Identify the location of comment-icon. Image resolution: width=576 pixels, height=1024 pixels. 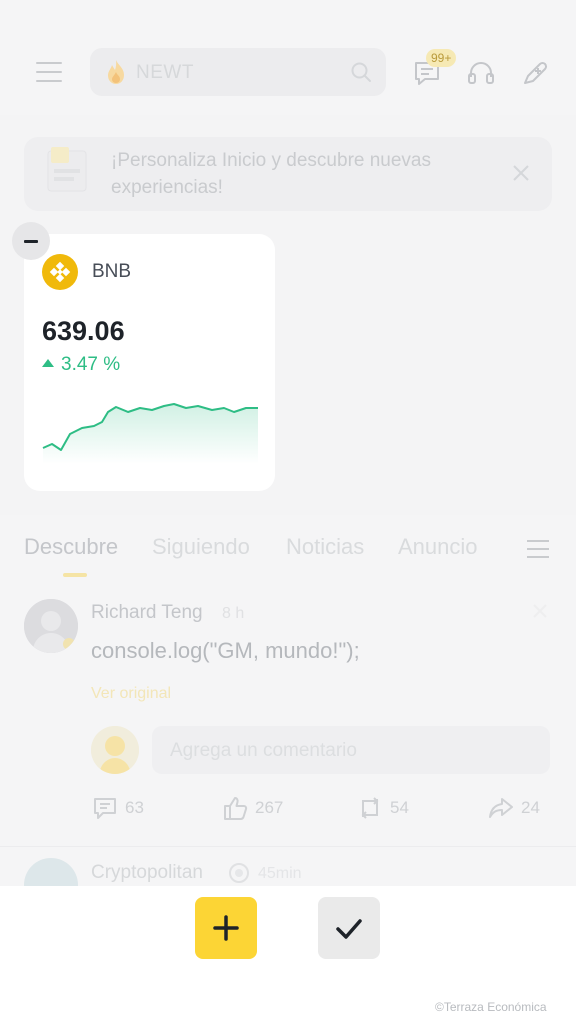
(105, 808).